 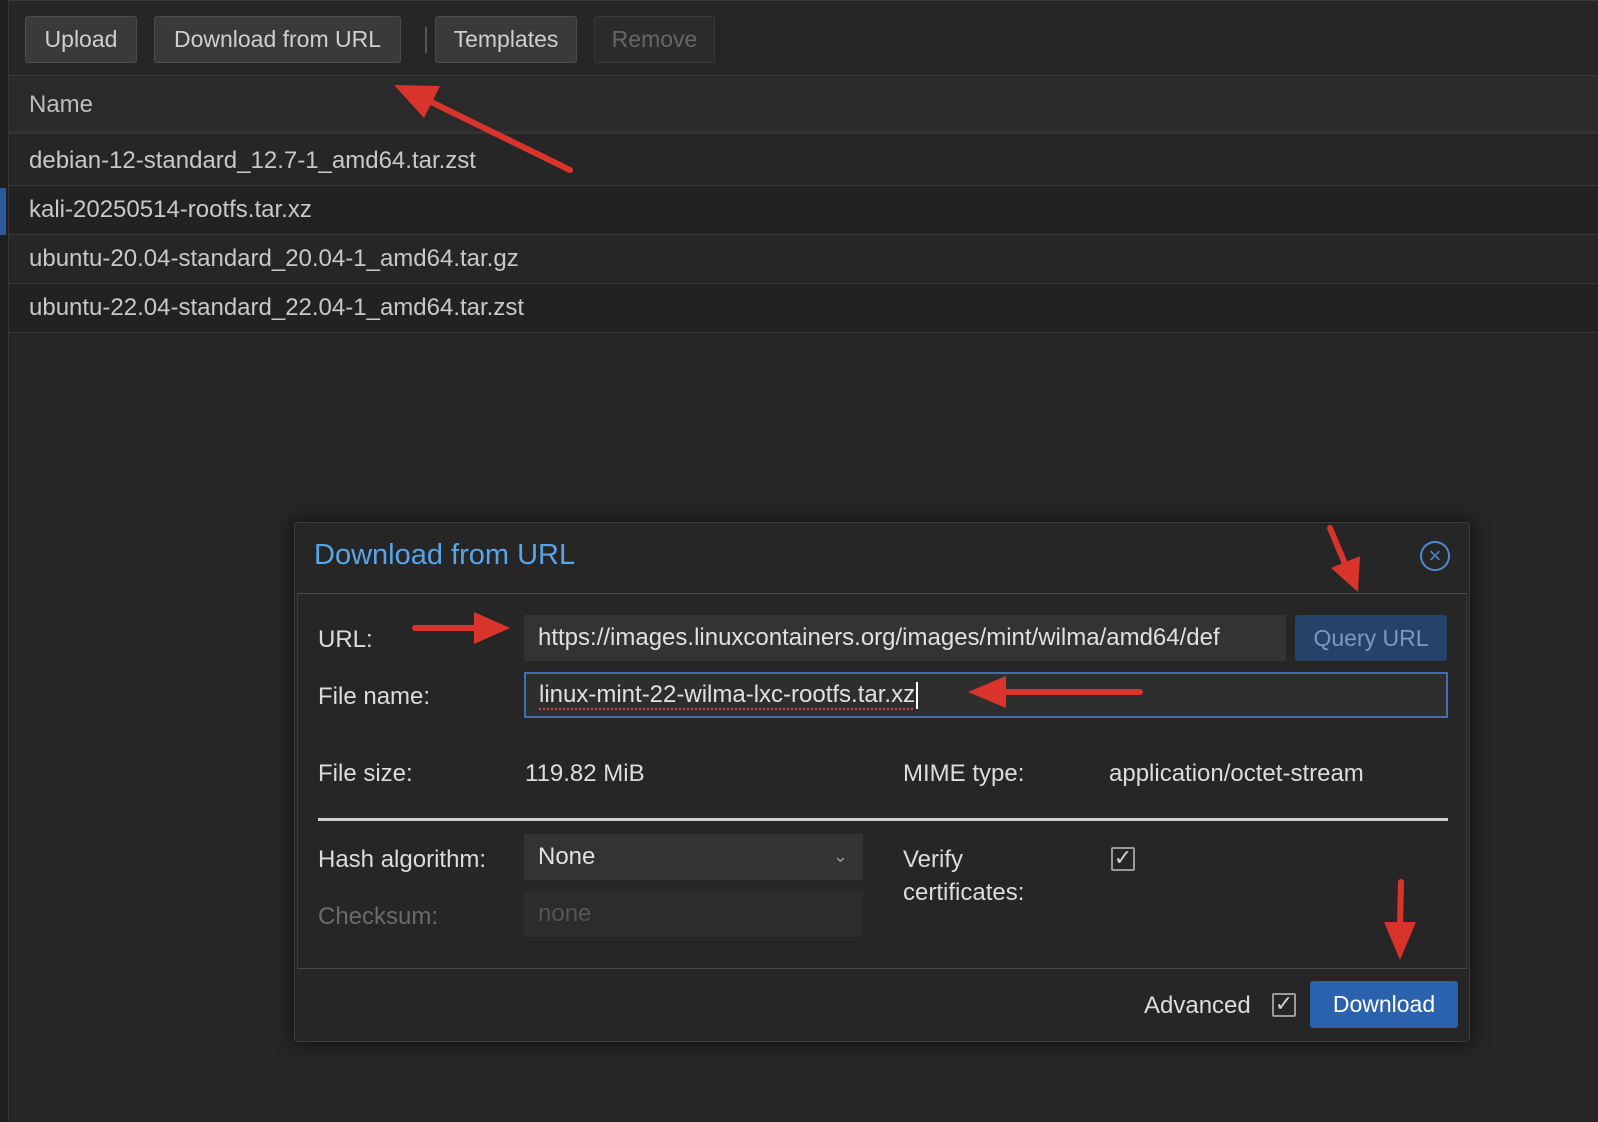 What do you see at coordinates (840, 856) in the screenshot?
I see `chevron-down-icon: ⌄` at bounding box center [840, 856].